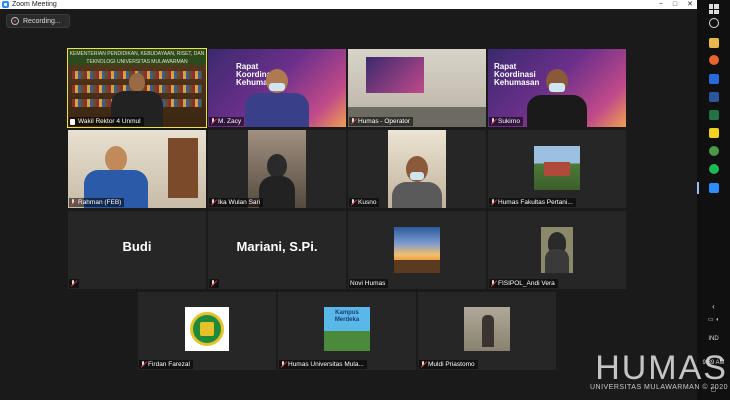  Describe the element at coordinates (713, 169) in the screenshot. I see `spotify-icon` at that location.